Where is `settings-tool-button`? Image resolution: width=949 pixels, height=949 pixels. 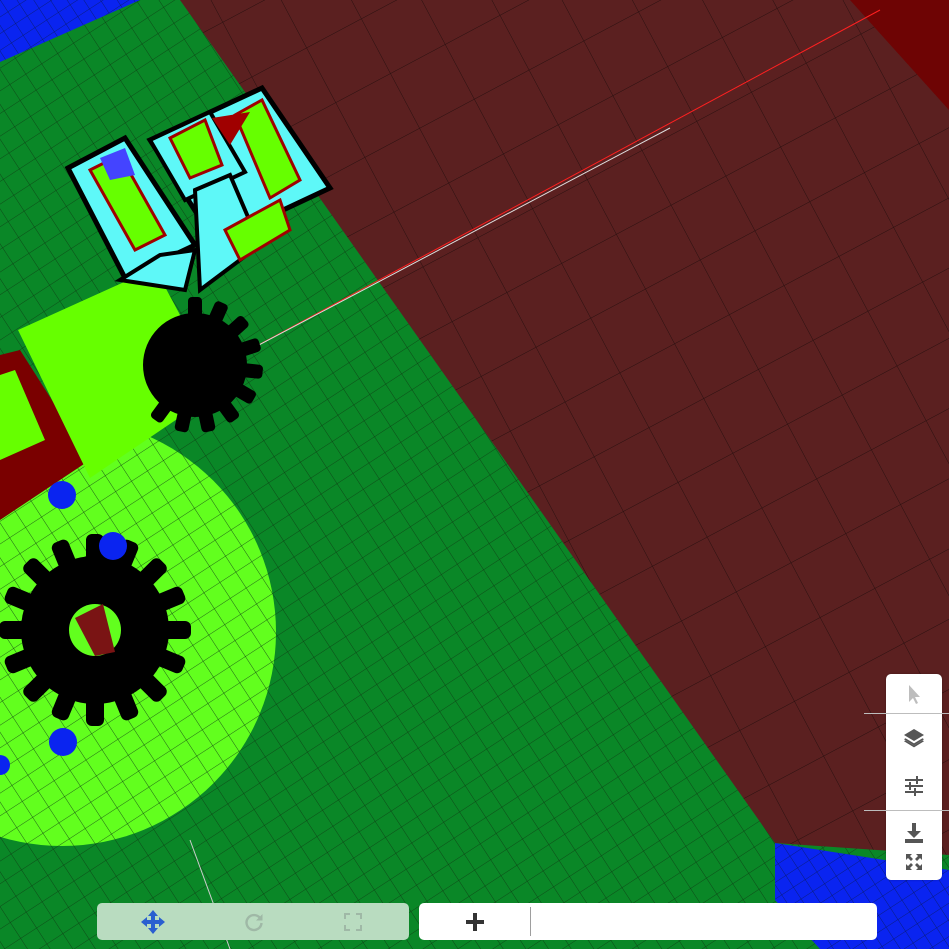 settings-tool-button is located at coordinates (914, 786).